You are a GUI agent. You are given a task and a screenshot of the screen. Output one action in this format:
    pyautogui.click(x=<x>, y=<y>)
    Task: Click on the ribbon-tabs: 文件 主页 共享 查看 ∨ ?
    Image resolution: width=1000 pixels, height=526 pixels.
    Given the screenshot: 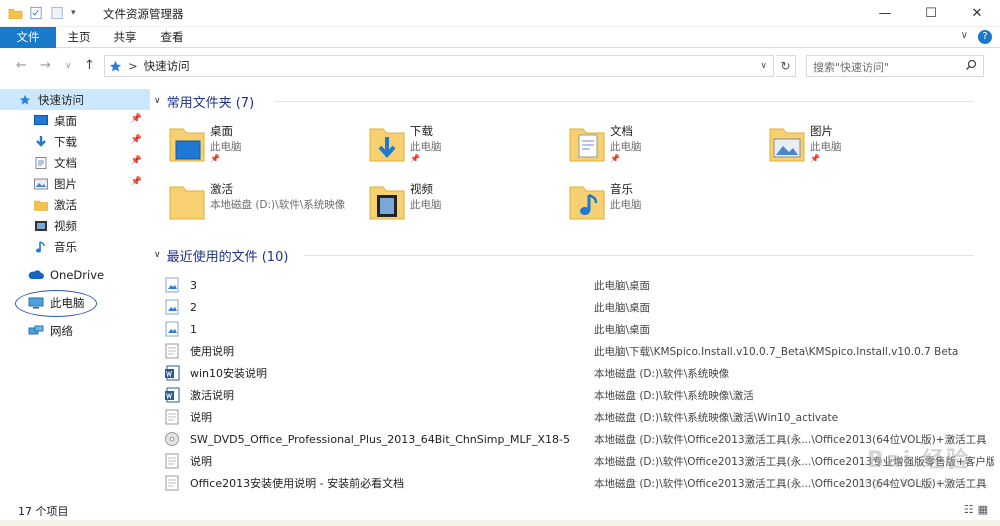 What is the action you would take?
    pyautogui.click(x=500, y=37)
    